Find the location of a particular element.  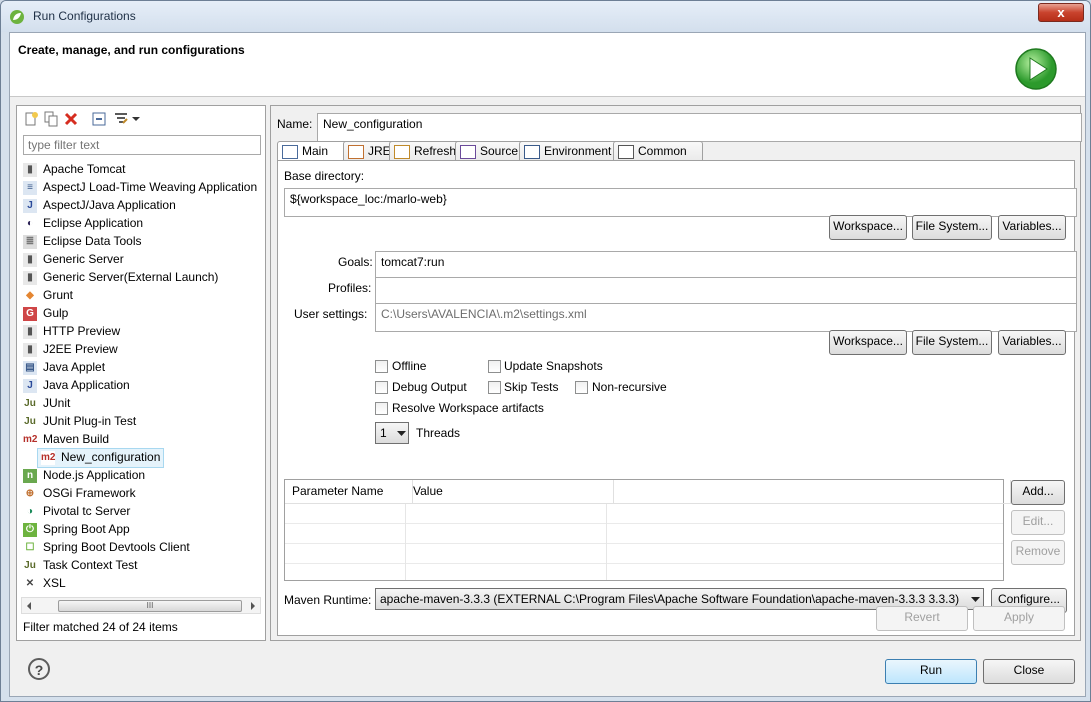

tree-item-label: Pivotal tc Server is located at coordinates (87, 511).